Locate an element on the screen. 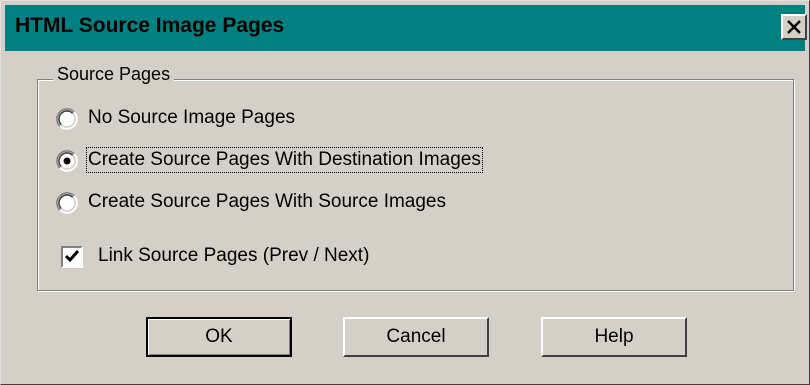 The height and width of the screenshot is (385, 810). checkmark-icon is located at coordinates (72, 256).